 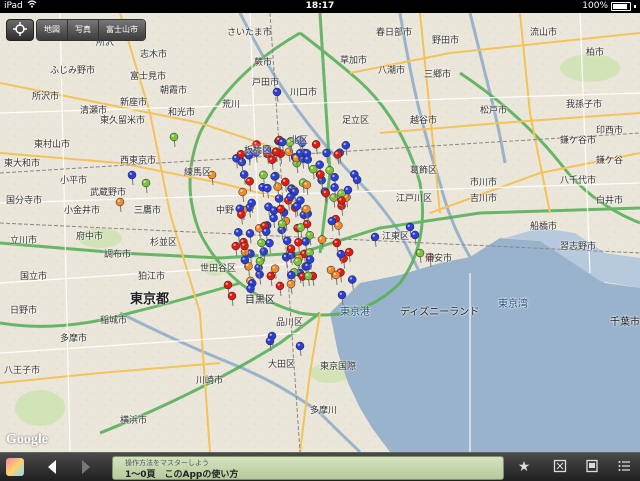 What do you see at coordinates (290, 323) in the screenshot?
I see `place-label: 品川区` at bounding box center [290, 323].